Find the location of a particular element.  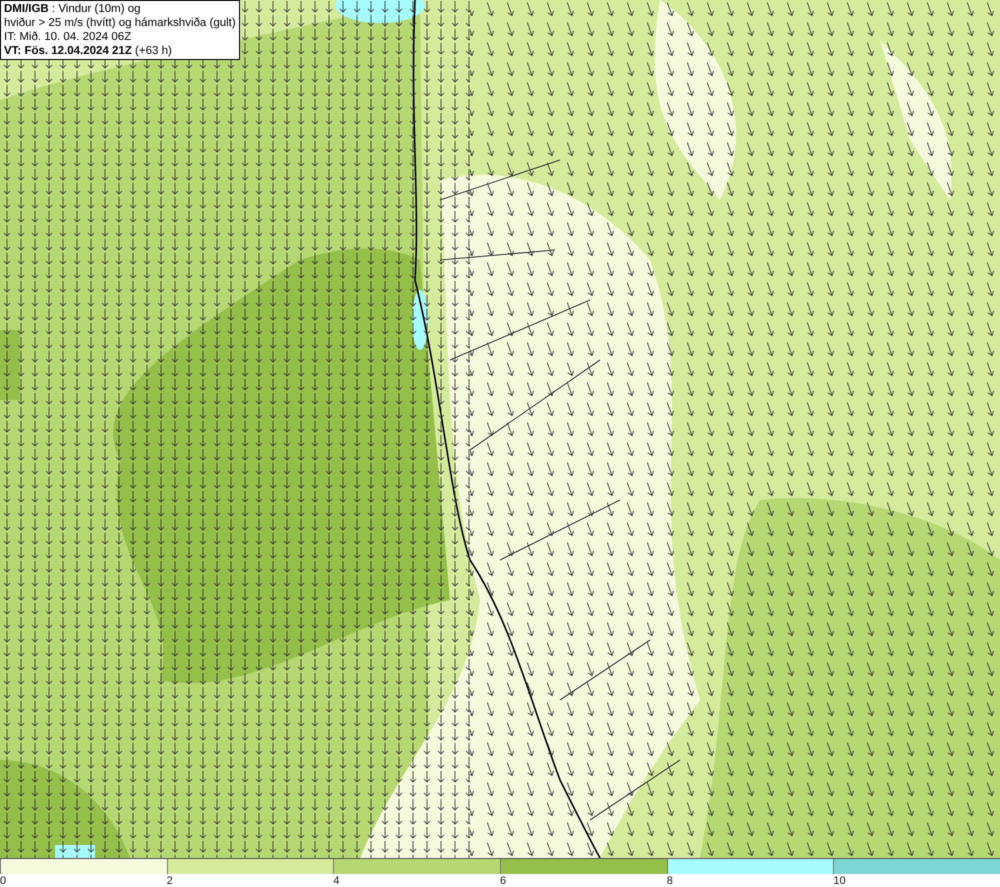

legend-tick-label: 4 is located at coordinates (336, 880).